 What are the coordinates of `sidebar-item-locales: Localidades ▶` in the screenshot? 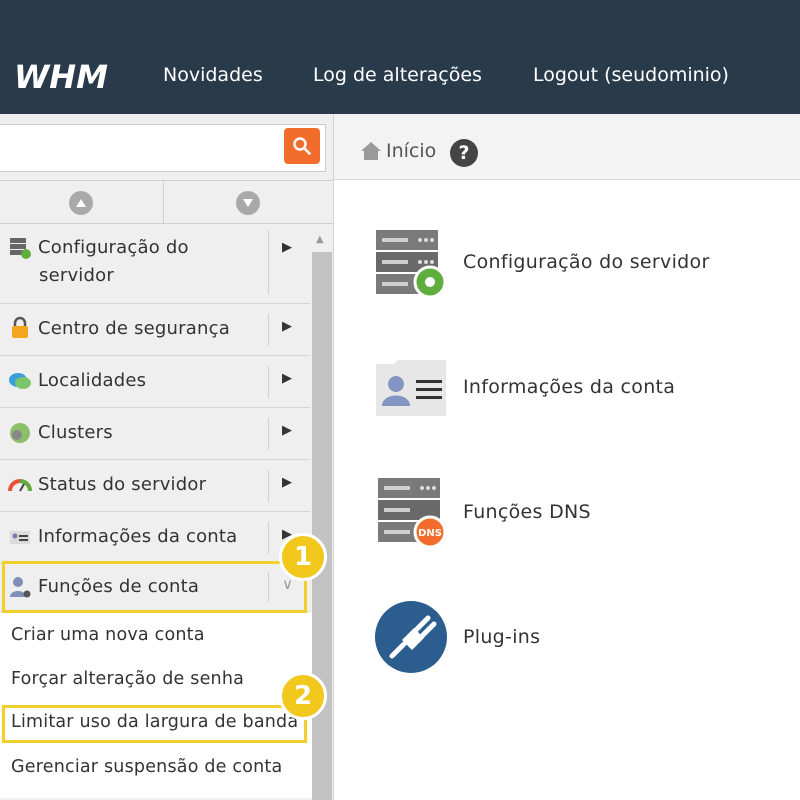 It's located at (155, 382).